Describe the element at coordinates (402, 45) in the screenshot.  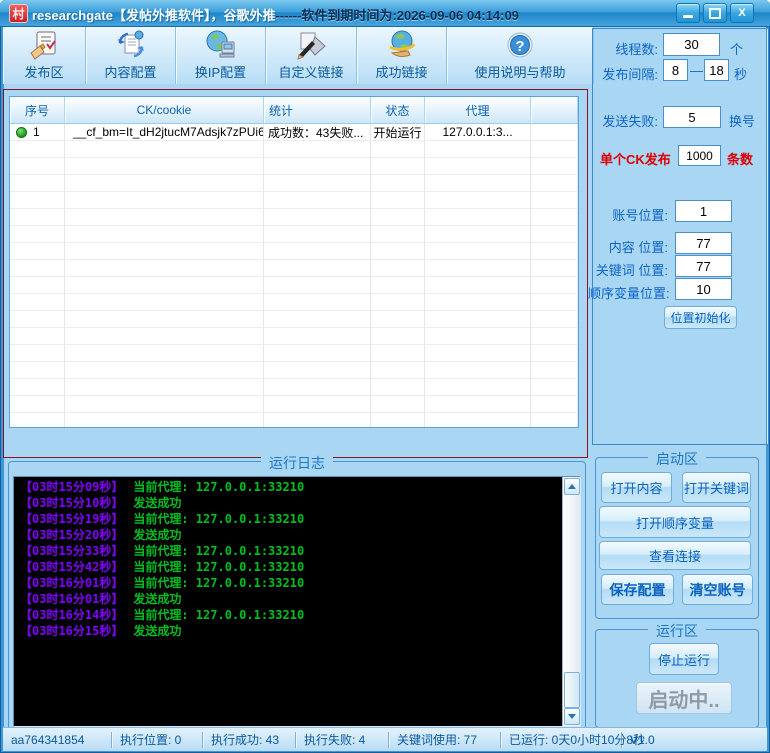
I see `success-link-icon` at that location.